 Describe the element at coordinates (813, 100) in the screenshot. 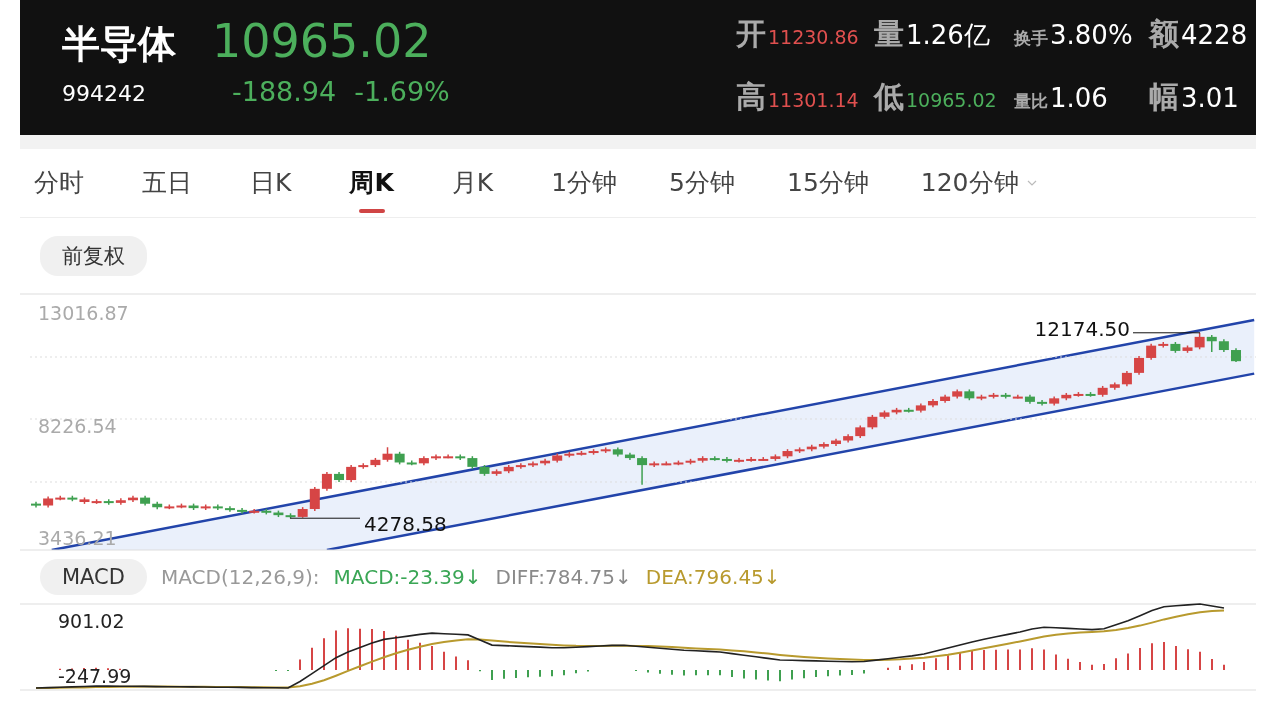

I see `stat-value: 11301.14` at that location.